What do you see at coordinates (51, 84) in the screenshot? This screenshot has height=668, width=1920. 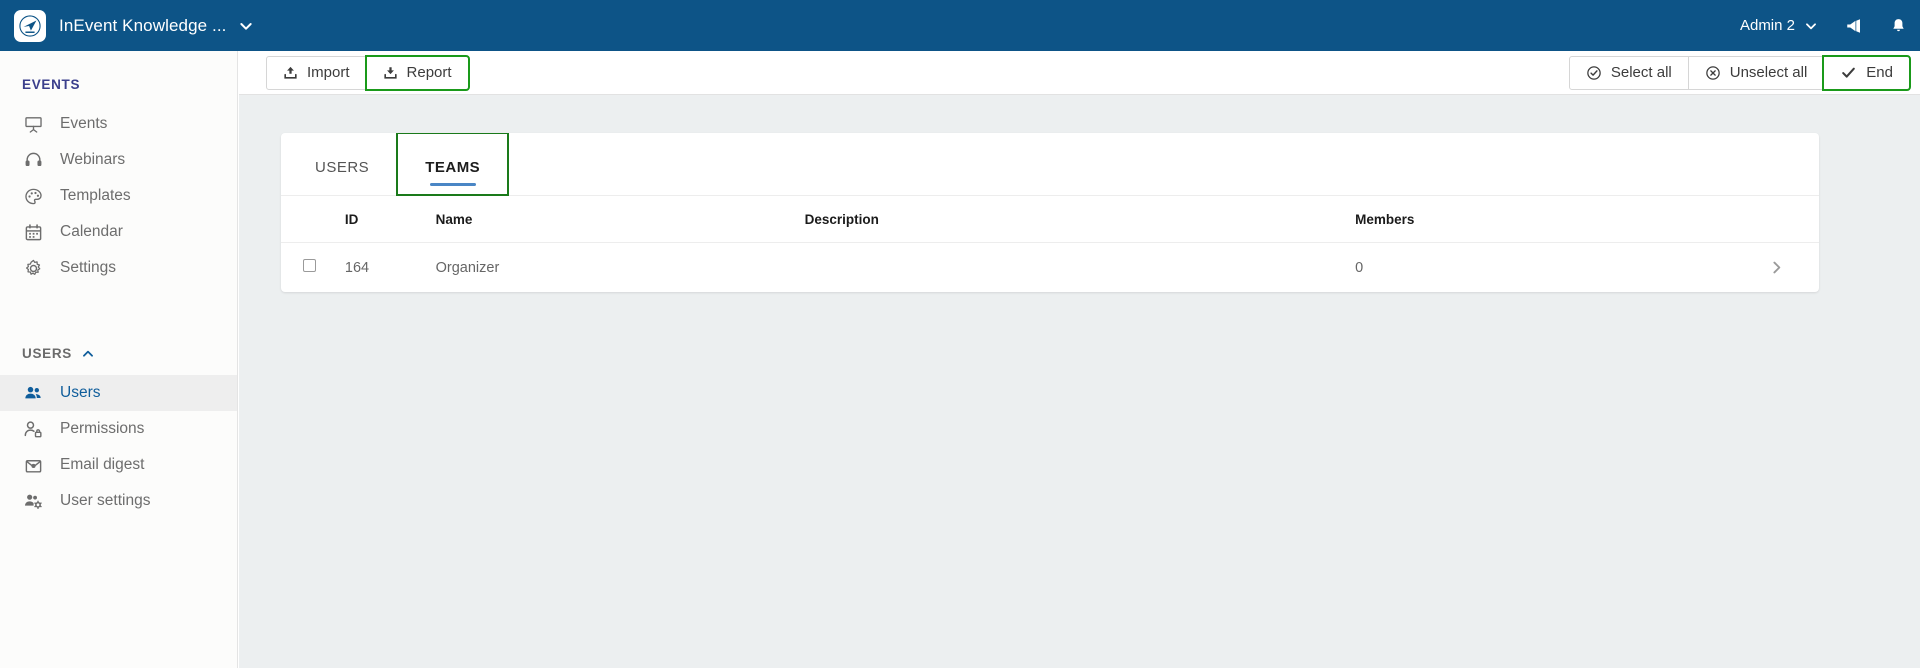 I see `sidebar-section-events-title: EVENTS` at bounding box center [51, 84].